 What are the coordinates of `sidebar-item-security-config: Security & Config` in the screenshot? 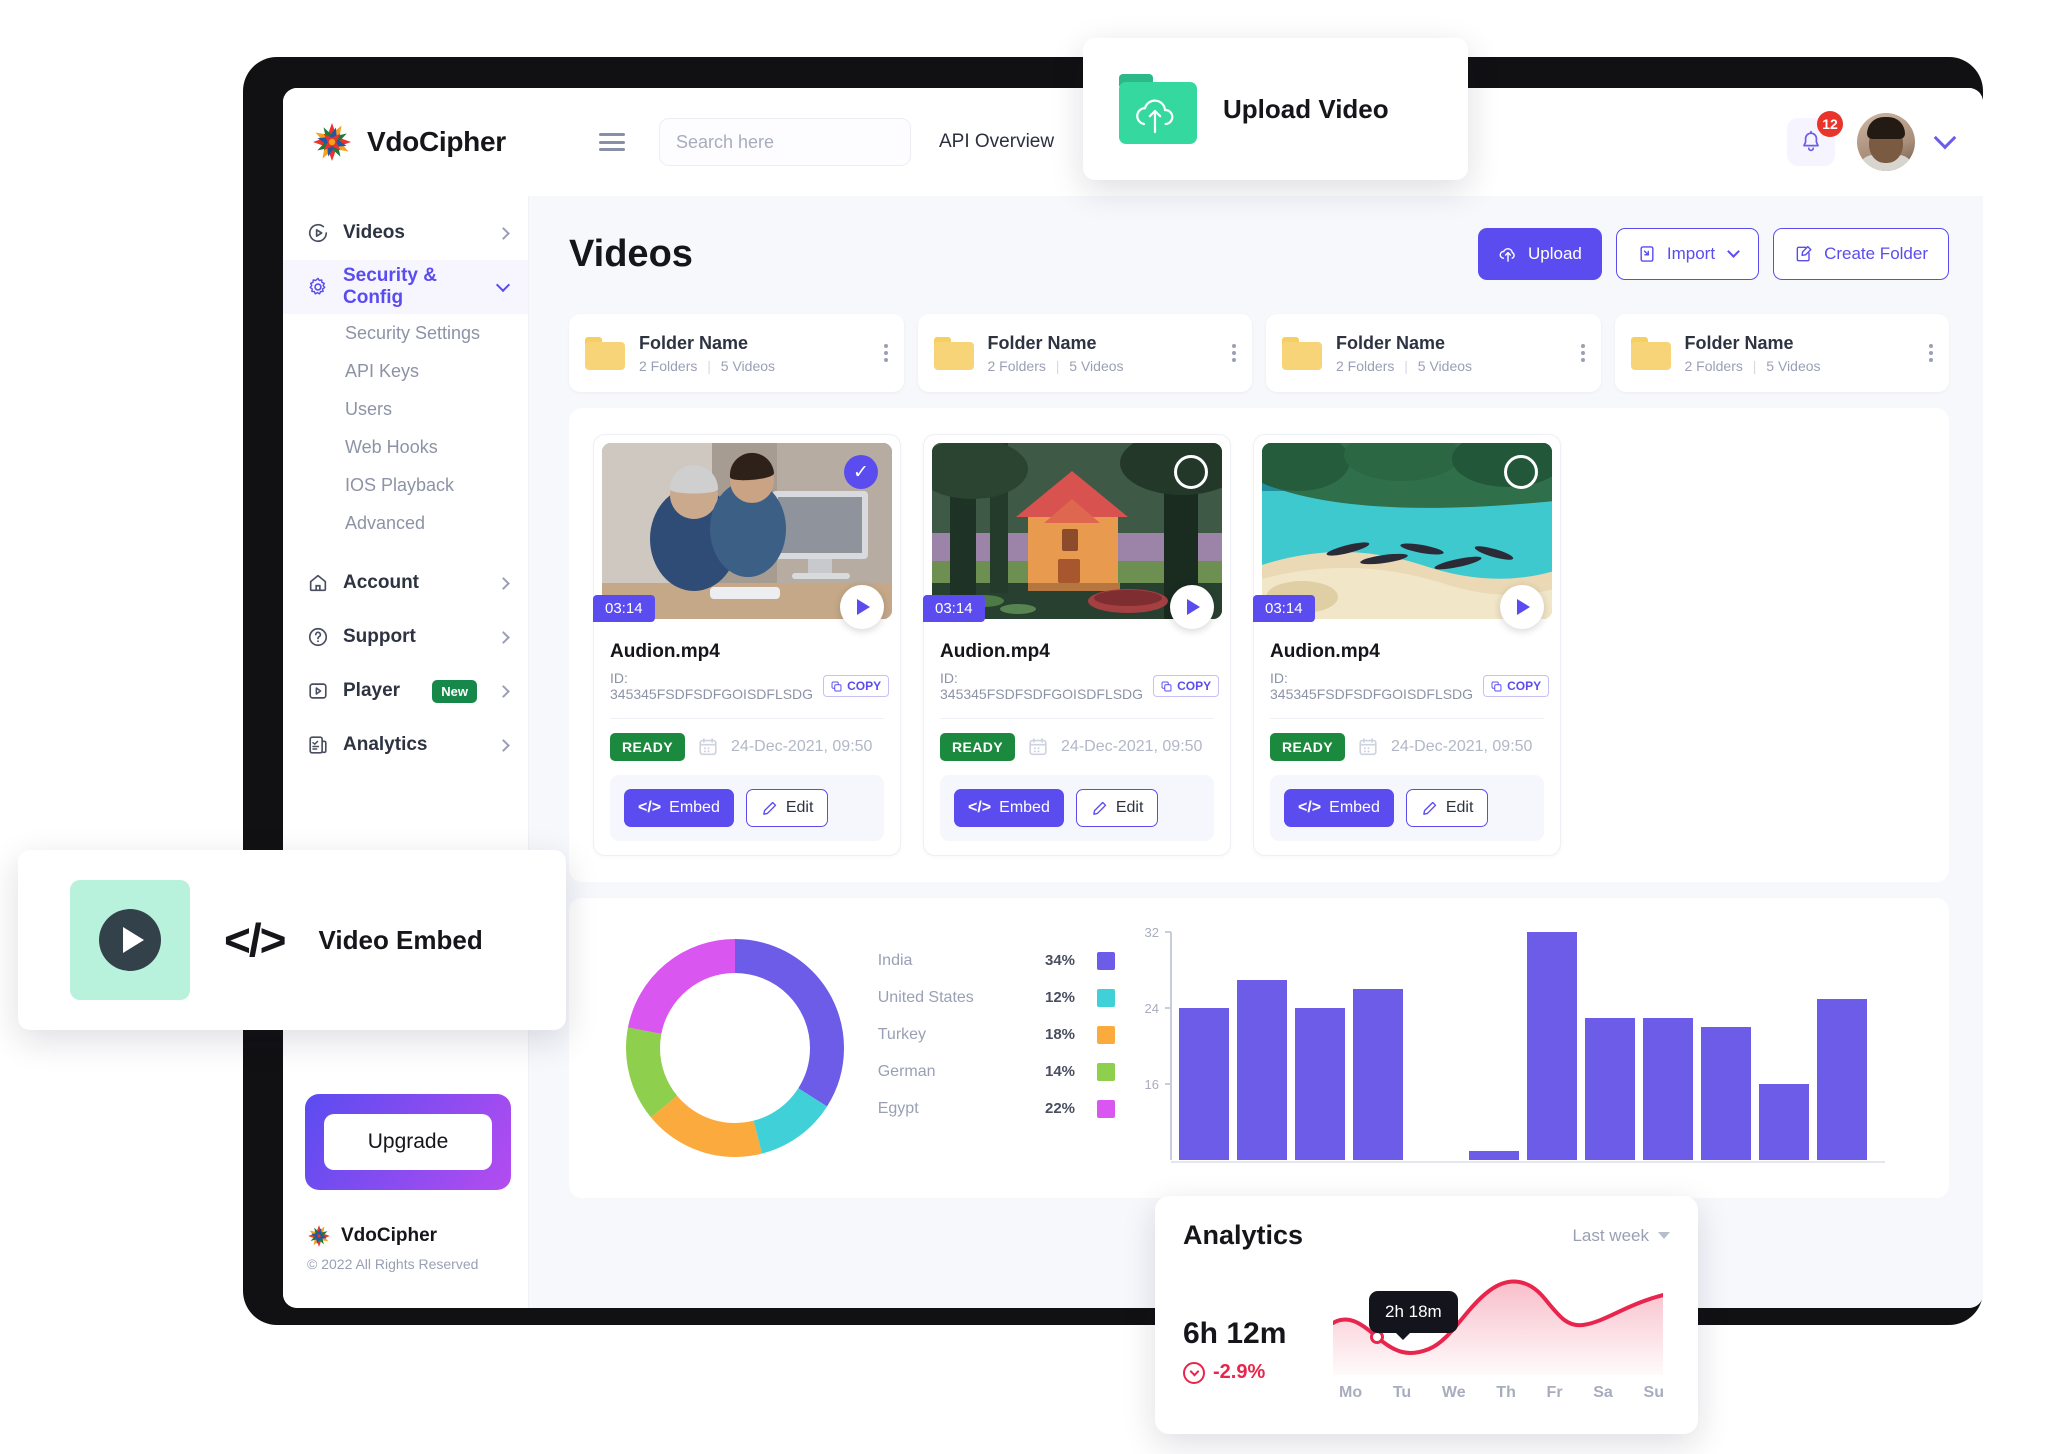 It's located at (405, 287).